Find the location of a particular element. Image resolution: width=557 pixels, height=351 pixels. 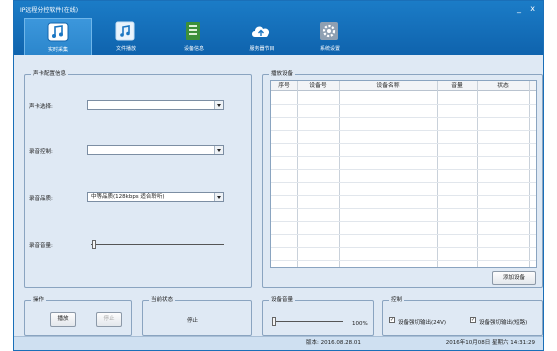

current-state-group: 当前状态 停止 is located at coordinates (197, 316).